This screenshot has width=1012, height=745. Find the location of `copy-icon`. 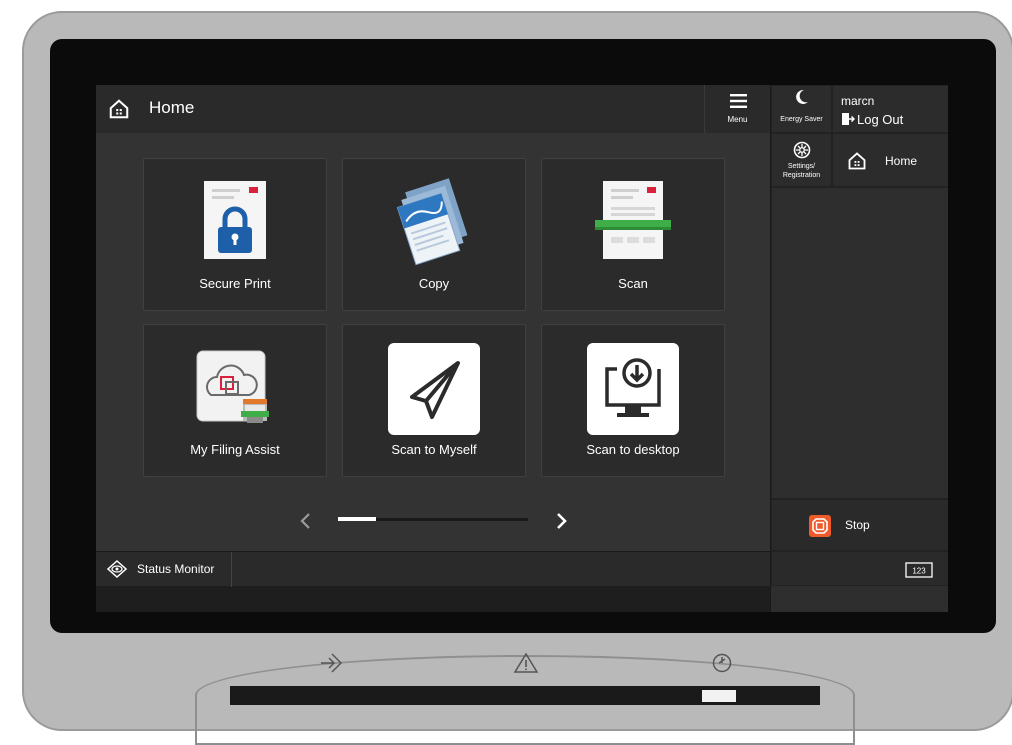

copy-icon is located at coordinates (432, 222).